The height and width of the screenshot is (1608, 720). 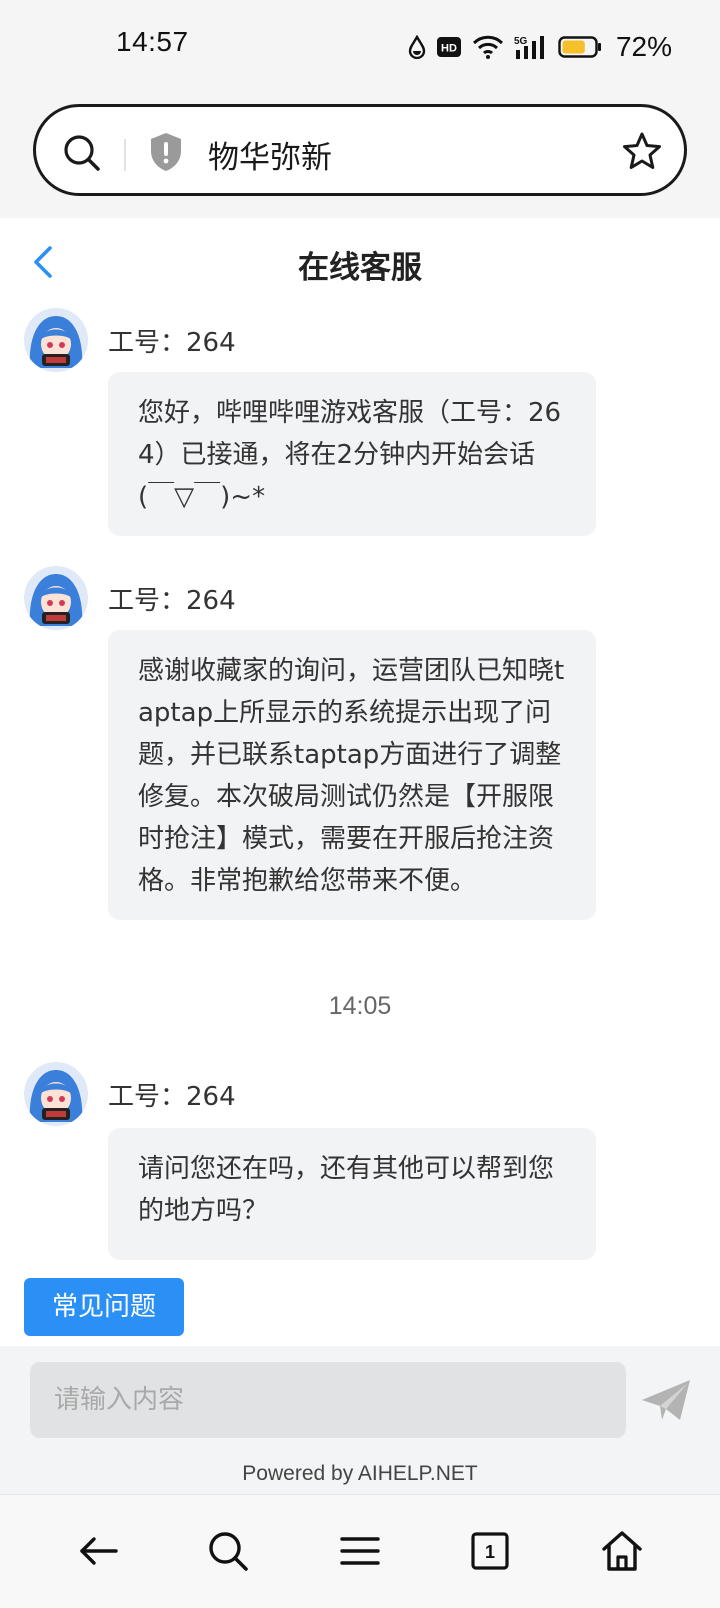 I want to click on address-title: 物华弥新, so click(x=270, y=154).